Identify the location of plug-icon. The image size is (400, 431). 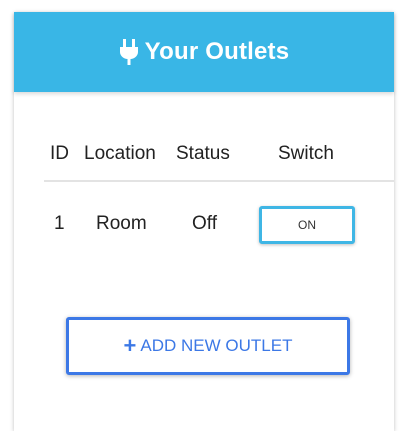
(129, 52).